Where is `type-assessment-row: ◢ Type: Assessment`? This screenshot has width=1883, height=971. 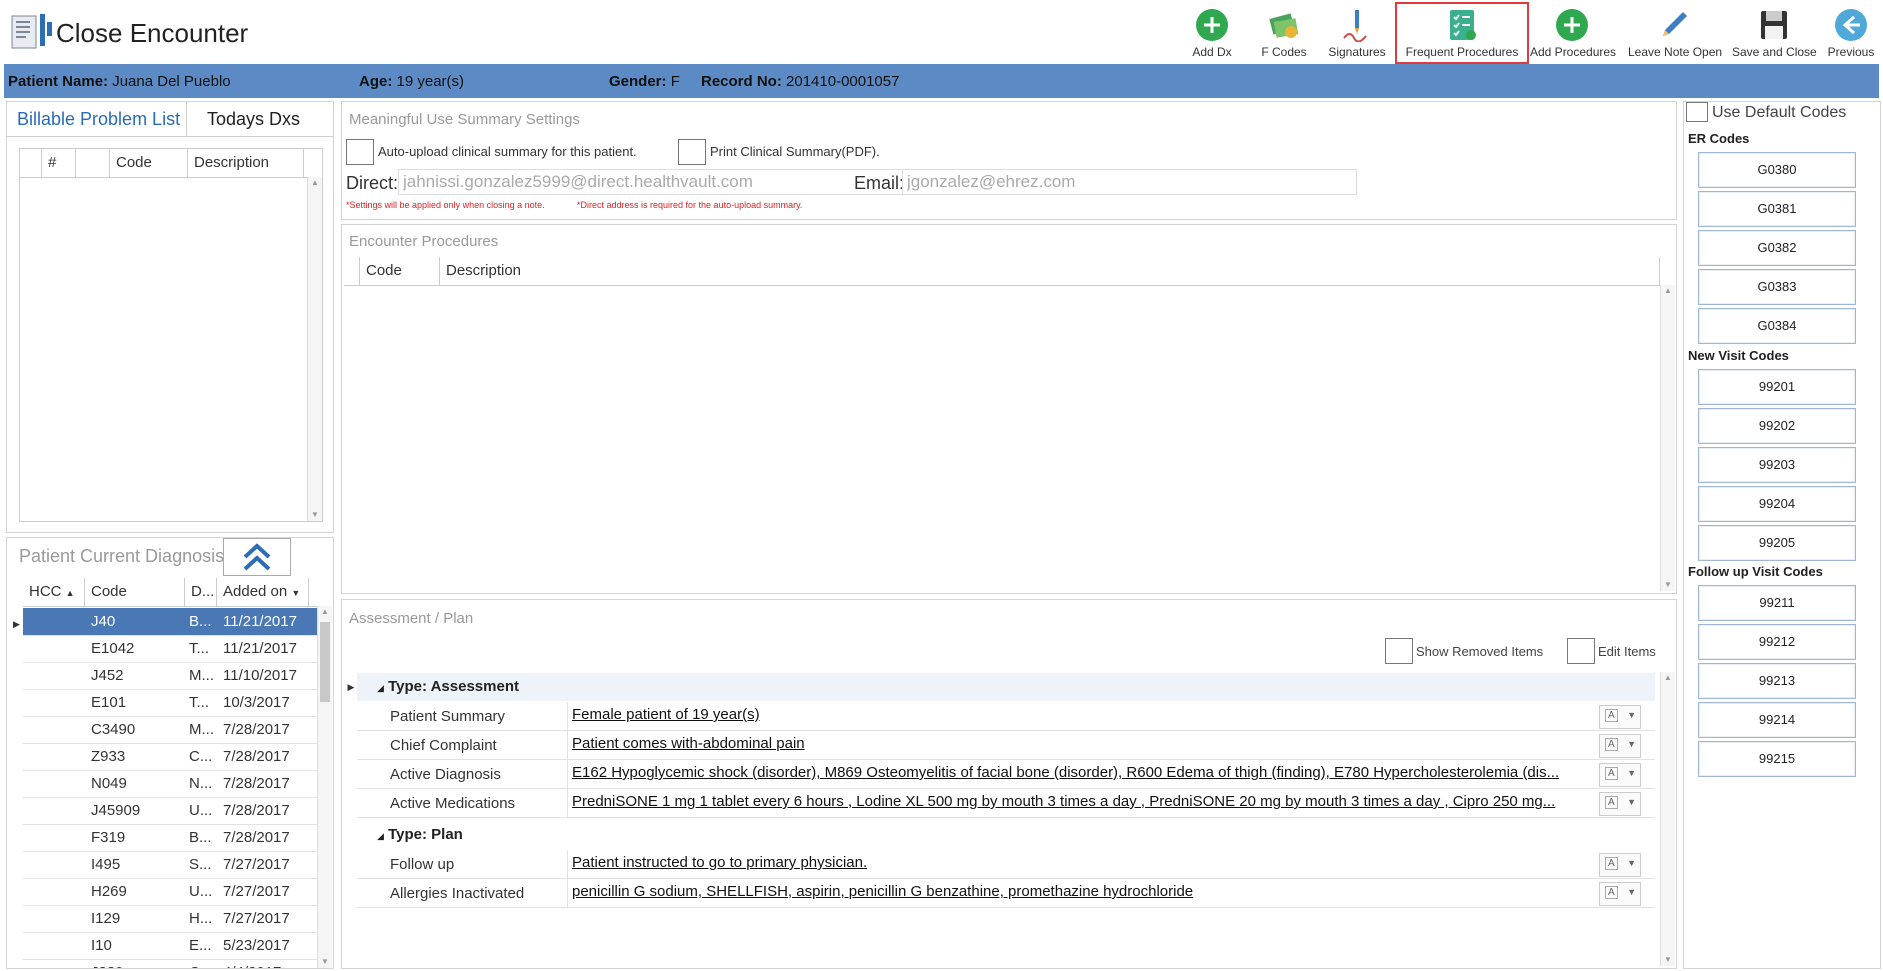
type-assessment-row: ◢ Type: Assessment is located at coordinates (1006, 687).